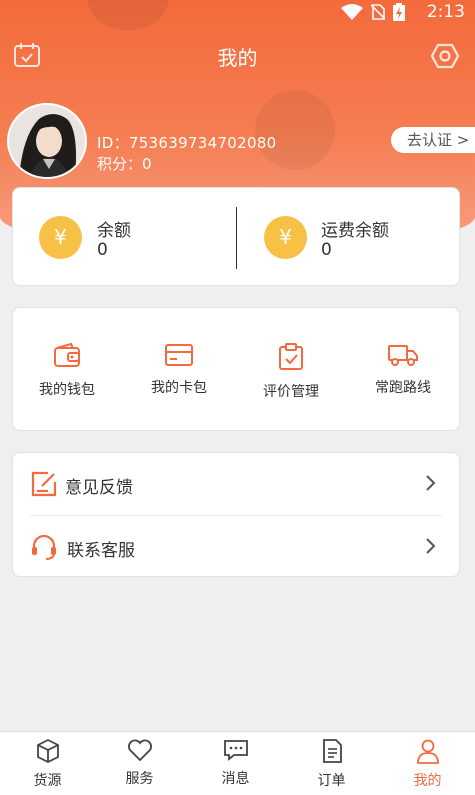 Image resolution: width=475 pixels, height=795 pixels. I want to click on avatar-image, so click(47, 141).